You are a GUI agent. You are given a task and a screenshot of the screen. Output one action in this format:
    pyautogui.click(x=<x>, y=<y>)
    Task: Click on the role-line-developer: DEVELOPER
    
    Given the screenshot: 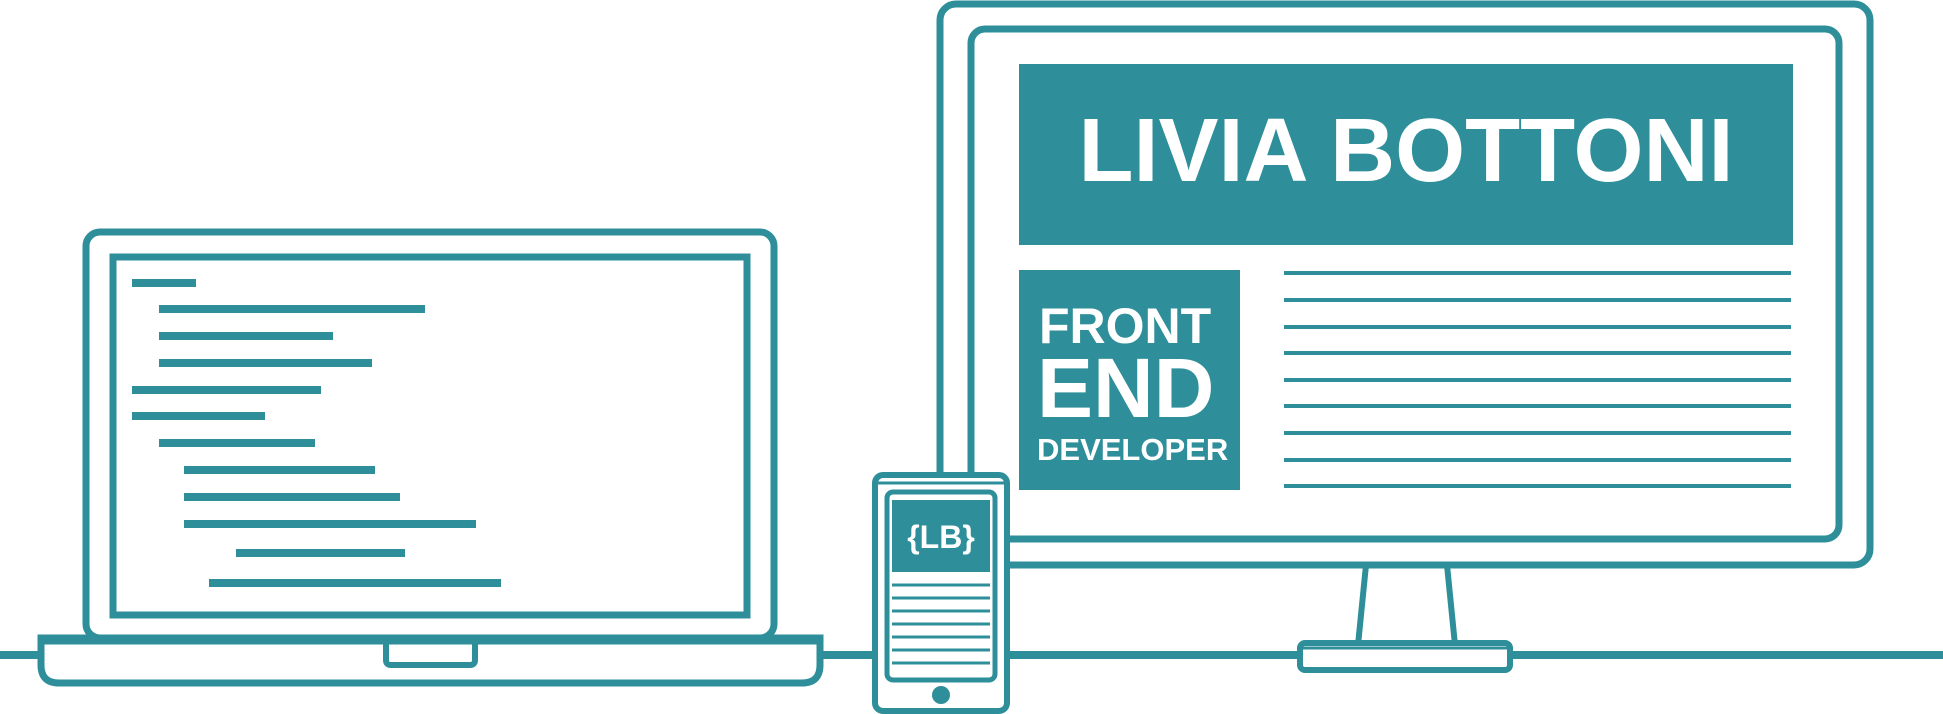 What is the action you would take?
    pyautogui.click(x=1132, y=449)
    